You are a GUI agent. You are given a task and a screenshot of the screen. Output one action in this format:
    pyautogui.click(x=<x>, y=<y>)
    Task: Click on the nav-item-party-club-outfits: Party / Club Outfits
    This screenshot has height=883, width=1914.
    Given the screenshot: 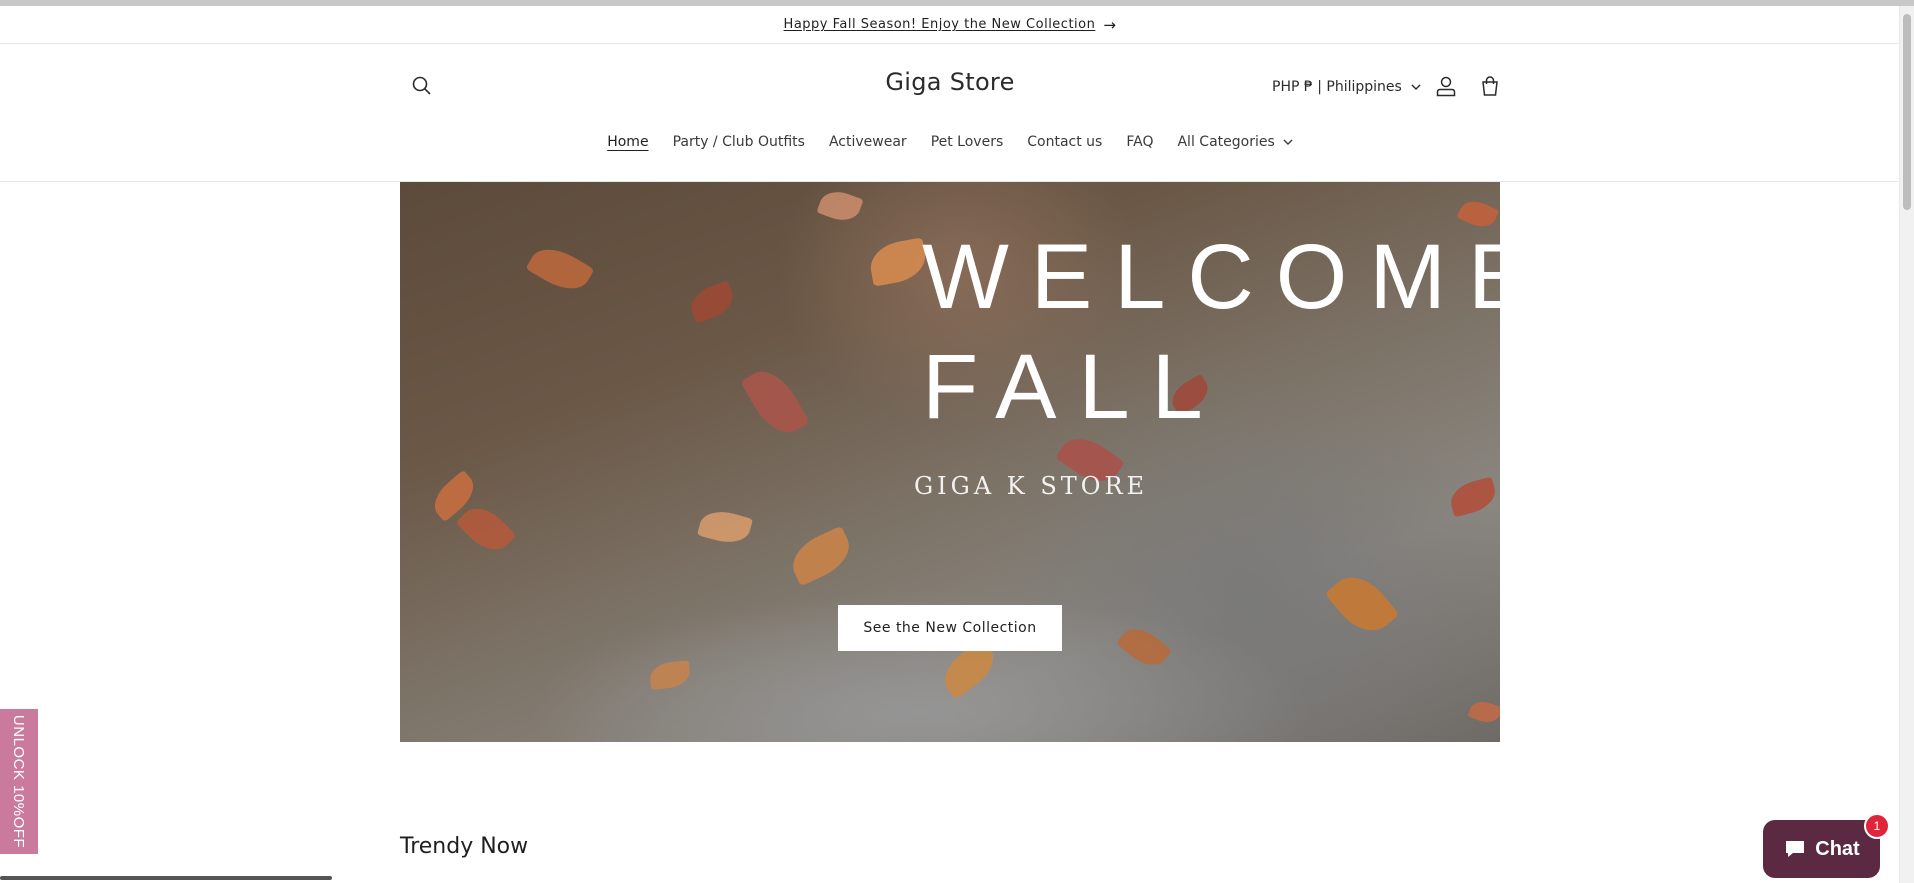 What is the action you would take?
    pyautogui.click(x=739, y=142)
    